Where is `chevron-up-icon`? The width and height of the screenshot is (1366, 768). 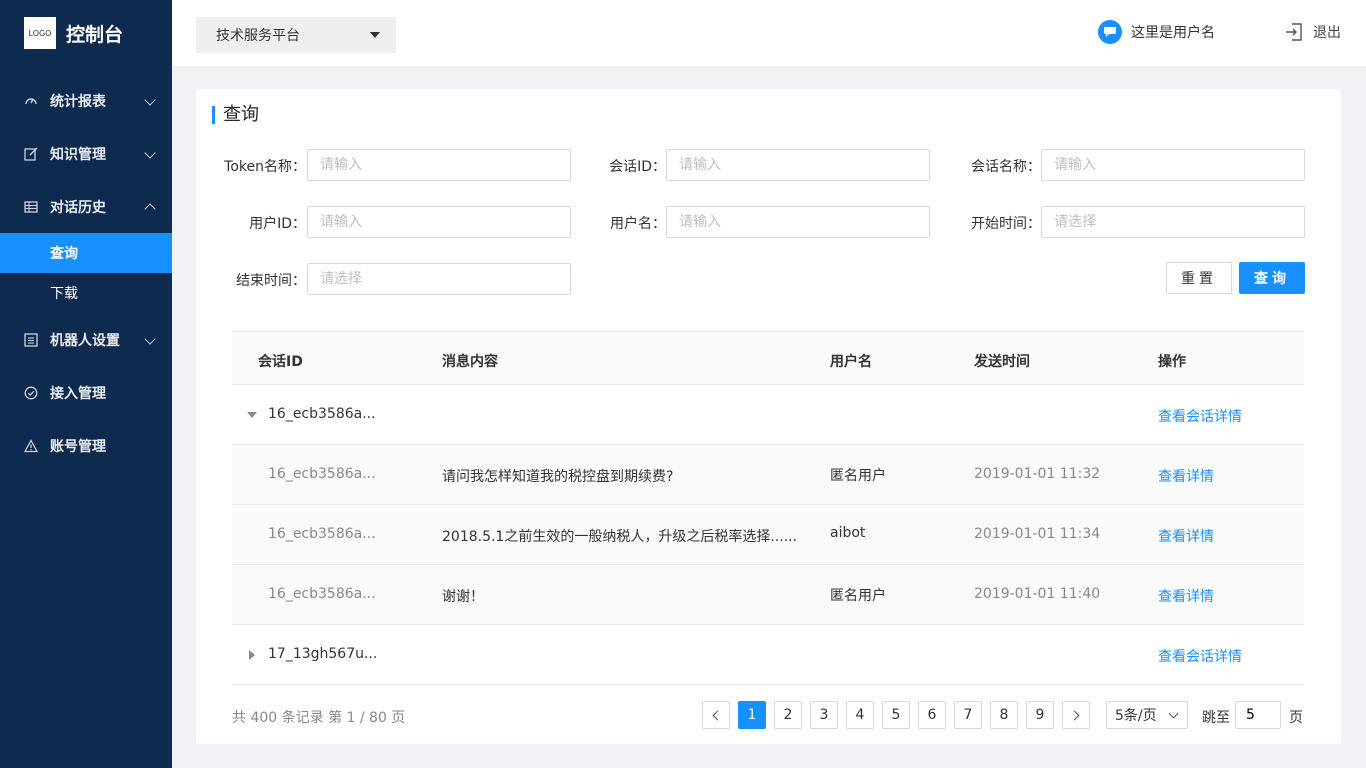 chevron-up-icon is located at coordinates (150, 208).